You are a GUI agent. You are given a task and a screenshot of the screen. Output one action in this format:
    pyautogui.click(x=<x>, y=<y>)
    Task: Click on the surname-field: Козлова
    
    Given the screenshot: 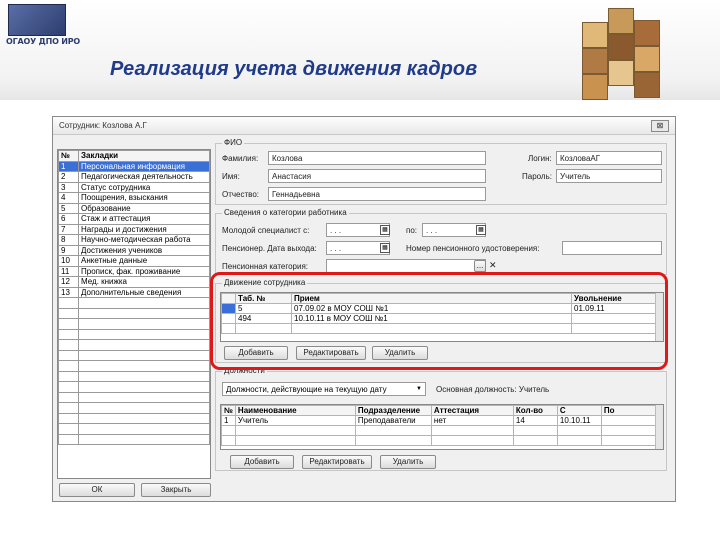 What is the action you would take?
    pyautogui.click(x=377, y=158)
    